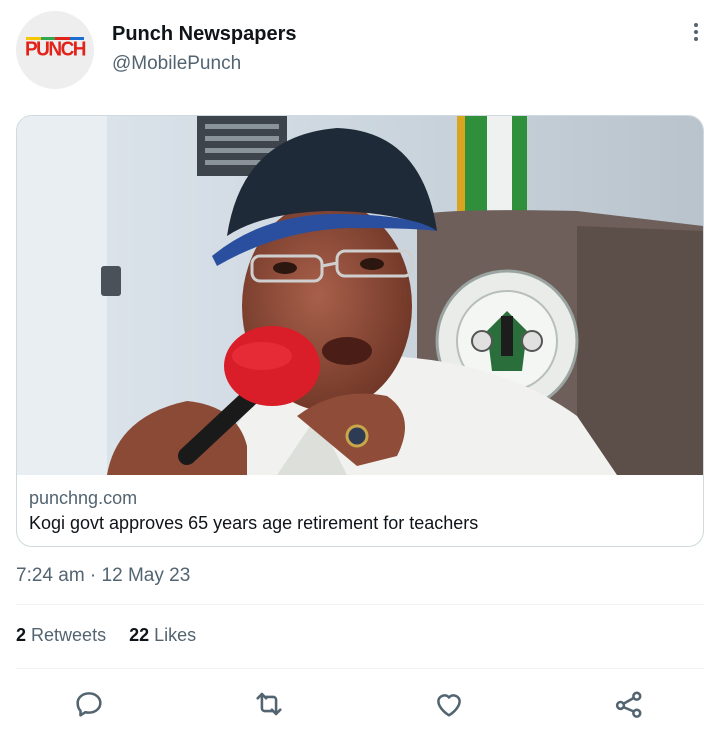 The width and height of the screenshot is (720, 738). I want to click on retweets-count: 2, so click(21, 635).